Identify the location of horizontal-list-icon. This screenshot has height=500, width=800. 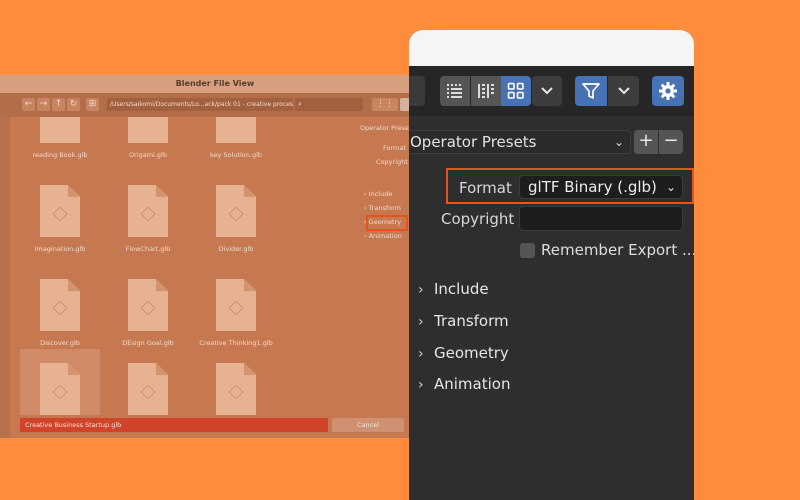
(486, 91).